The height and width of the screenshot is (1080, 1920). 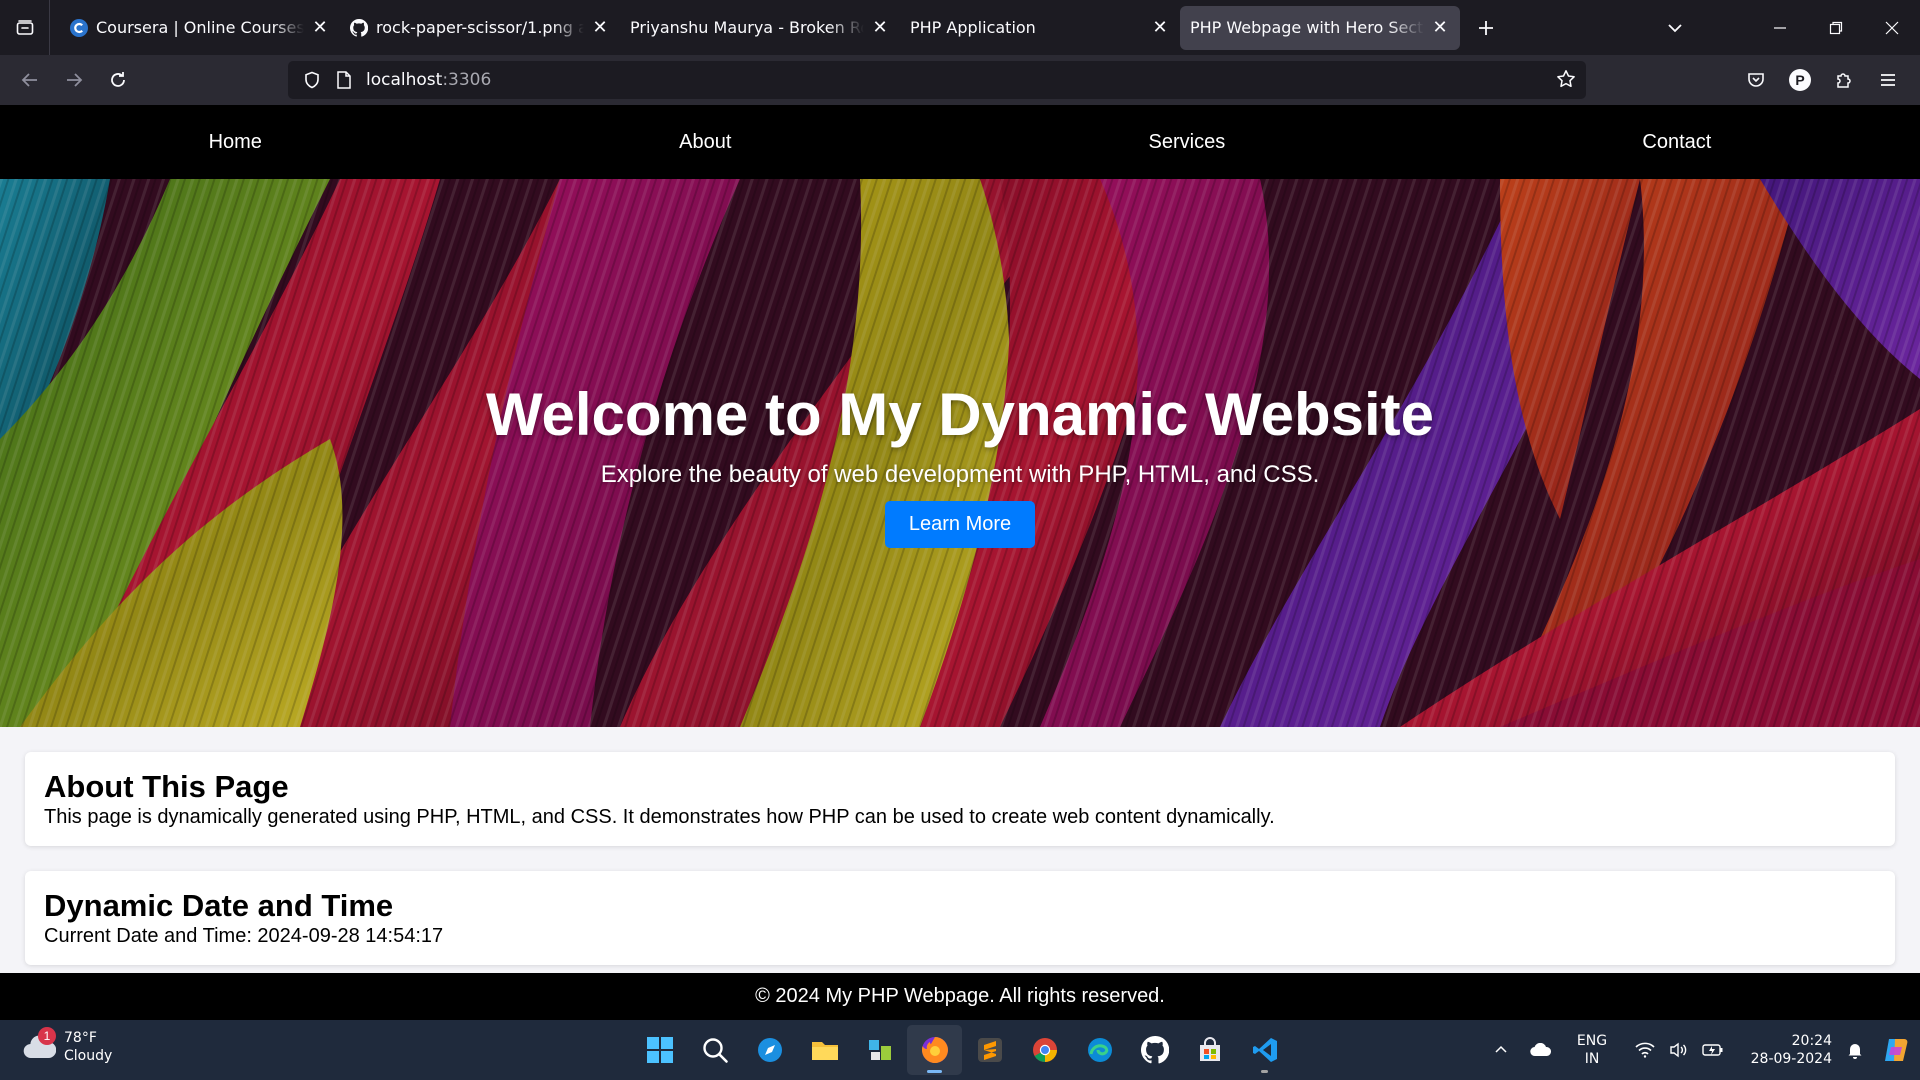 What do you see at coordinates (1187, 142) in the screenshot?
I see `nav-link-services: Services` at bounding box center [1187, 142].